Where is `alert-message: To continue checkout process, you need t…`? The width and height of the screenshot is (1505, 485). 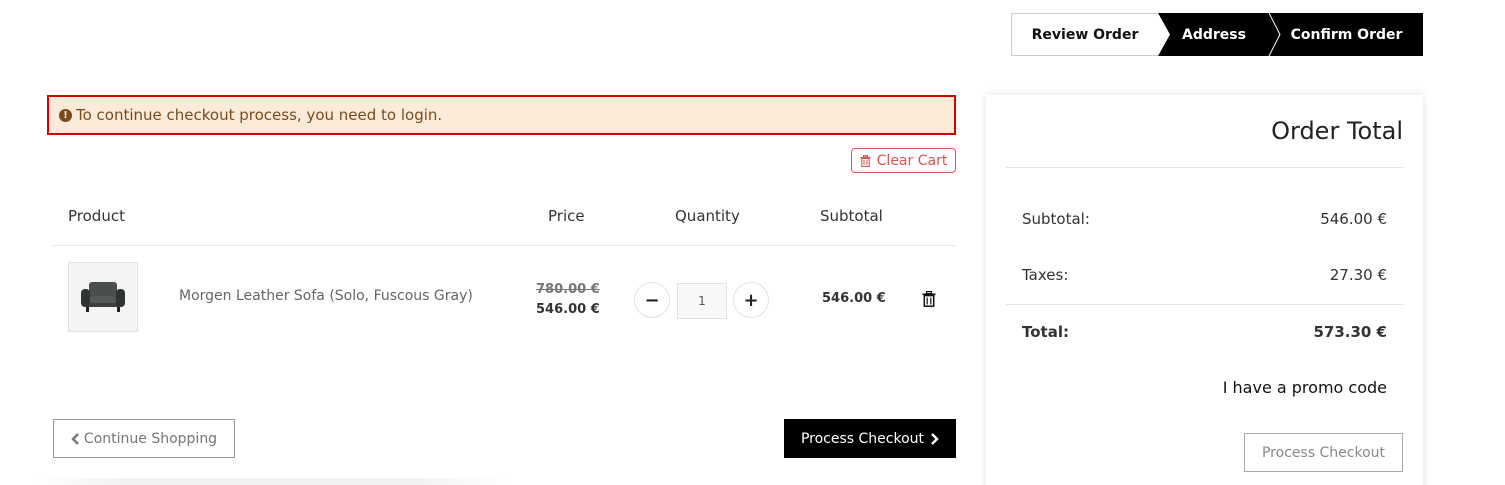
alert-message: To continue checkout process, you need t… is located at coordinates (259, 115).